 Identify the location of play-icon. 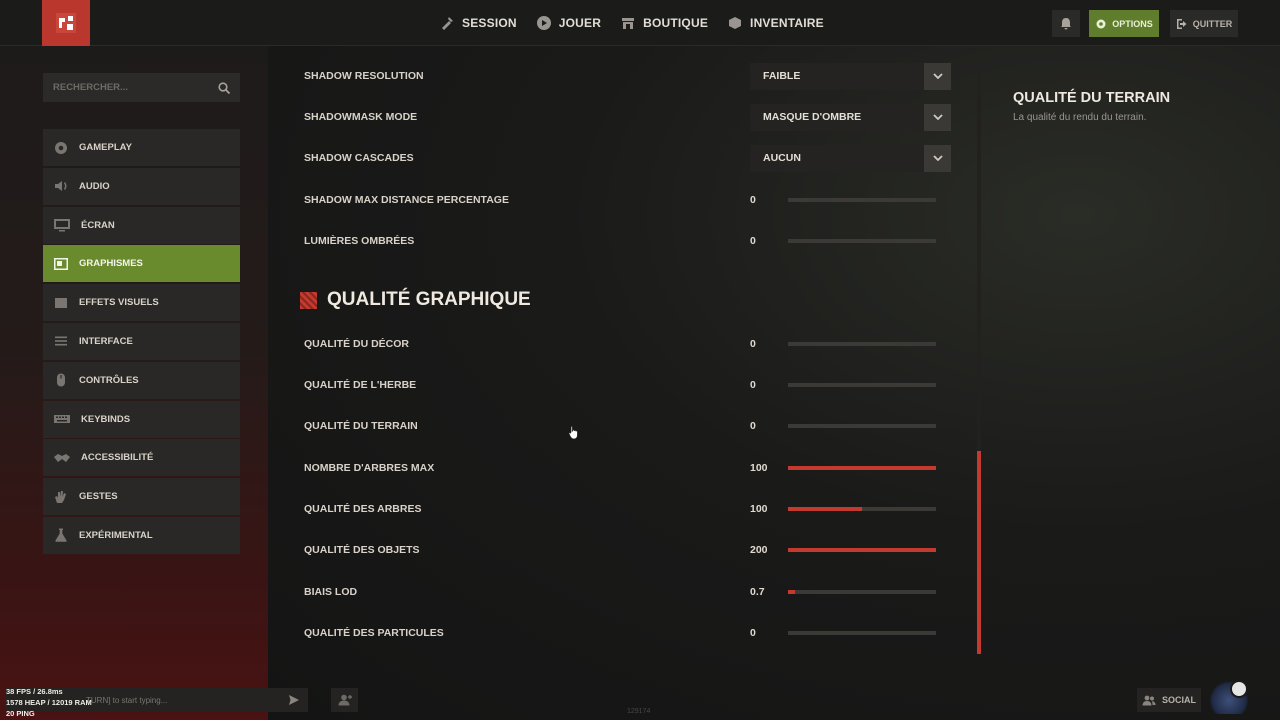
(543, 23).